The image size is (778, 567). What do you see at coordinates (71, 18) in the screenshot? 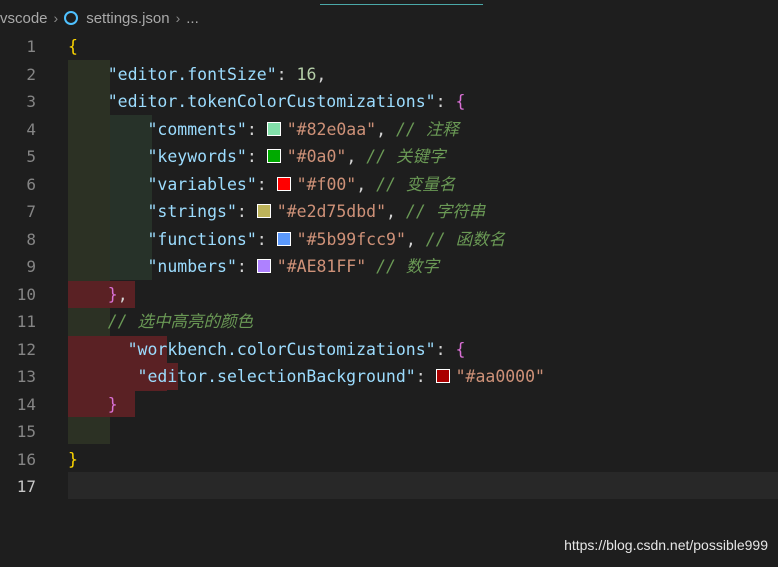
I see `json-file-icon` at bounding box center [71, 18].